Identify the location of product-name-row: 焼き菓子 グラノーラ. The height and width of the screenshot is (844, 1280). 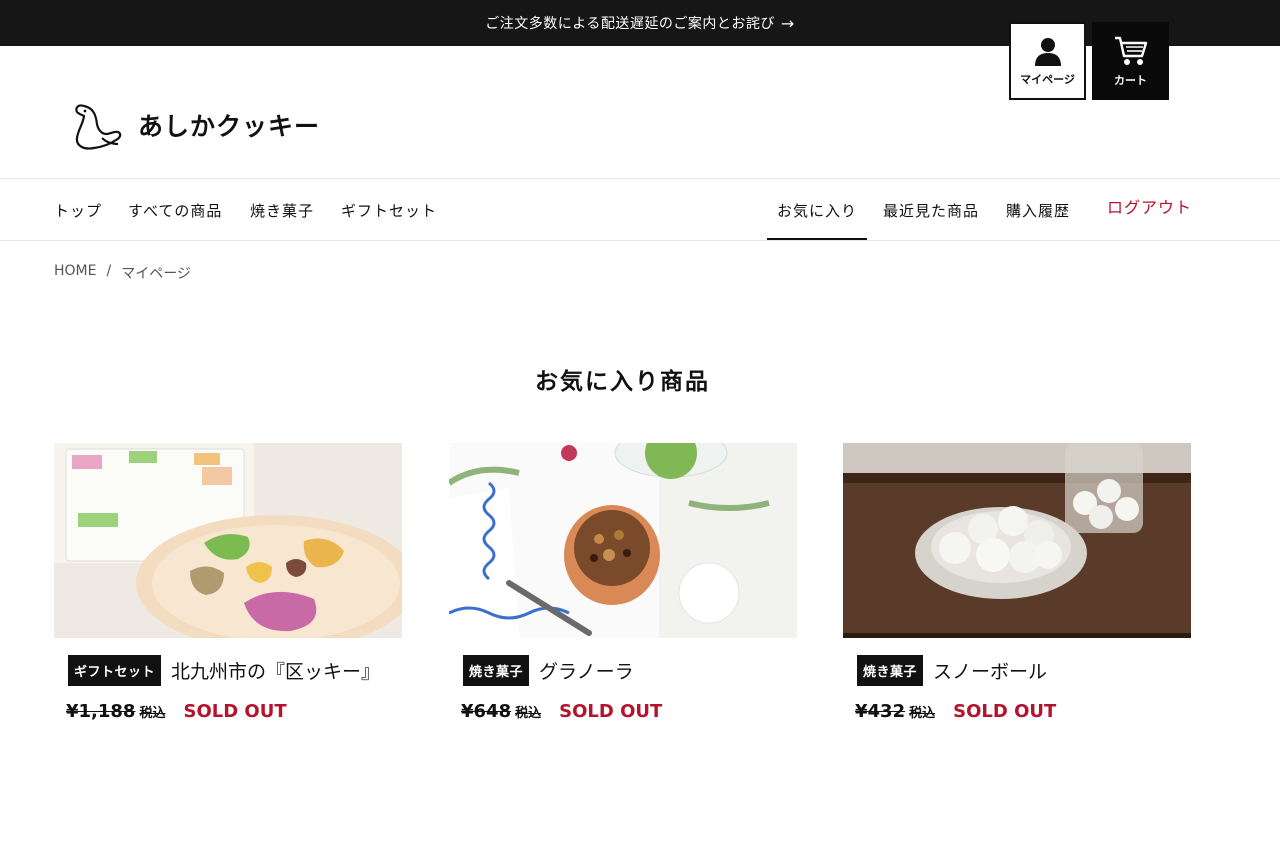
(630, 670).